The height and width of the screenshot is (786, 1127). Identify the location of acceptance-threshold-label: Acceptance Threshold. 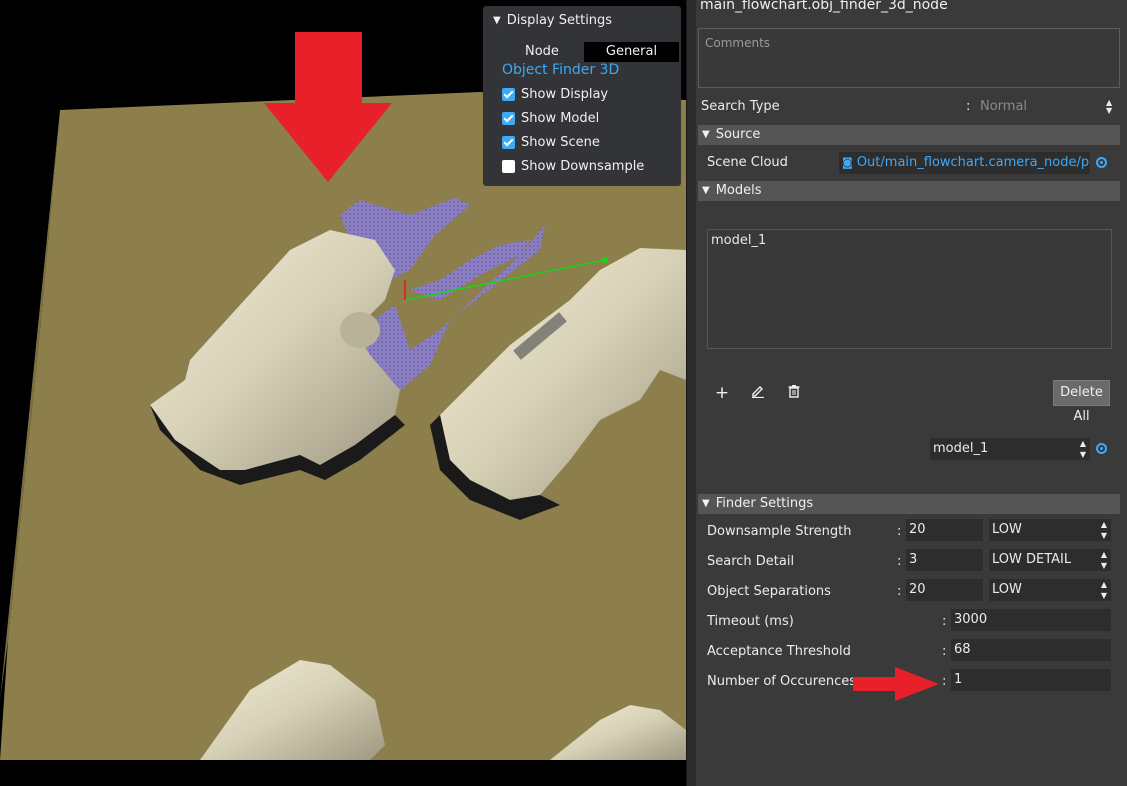
(779, 651).